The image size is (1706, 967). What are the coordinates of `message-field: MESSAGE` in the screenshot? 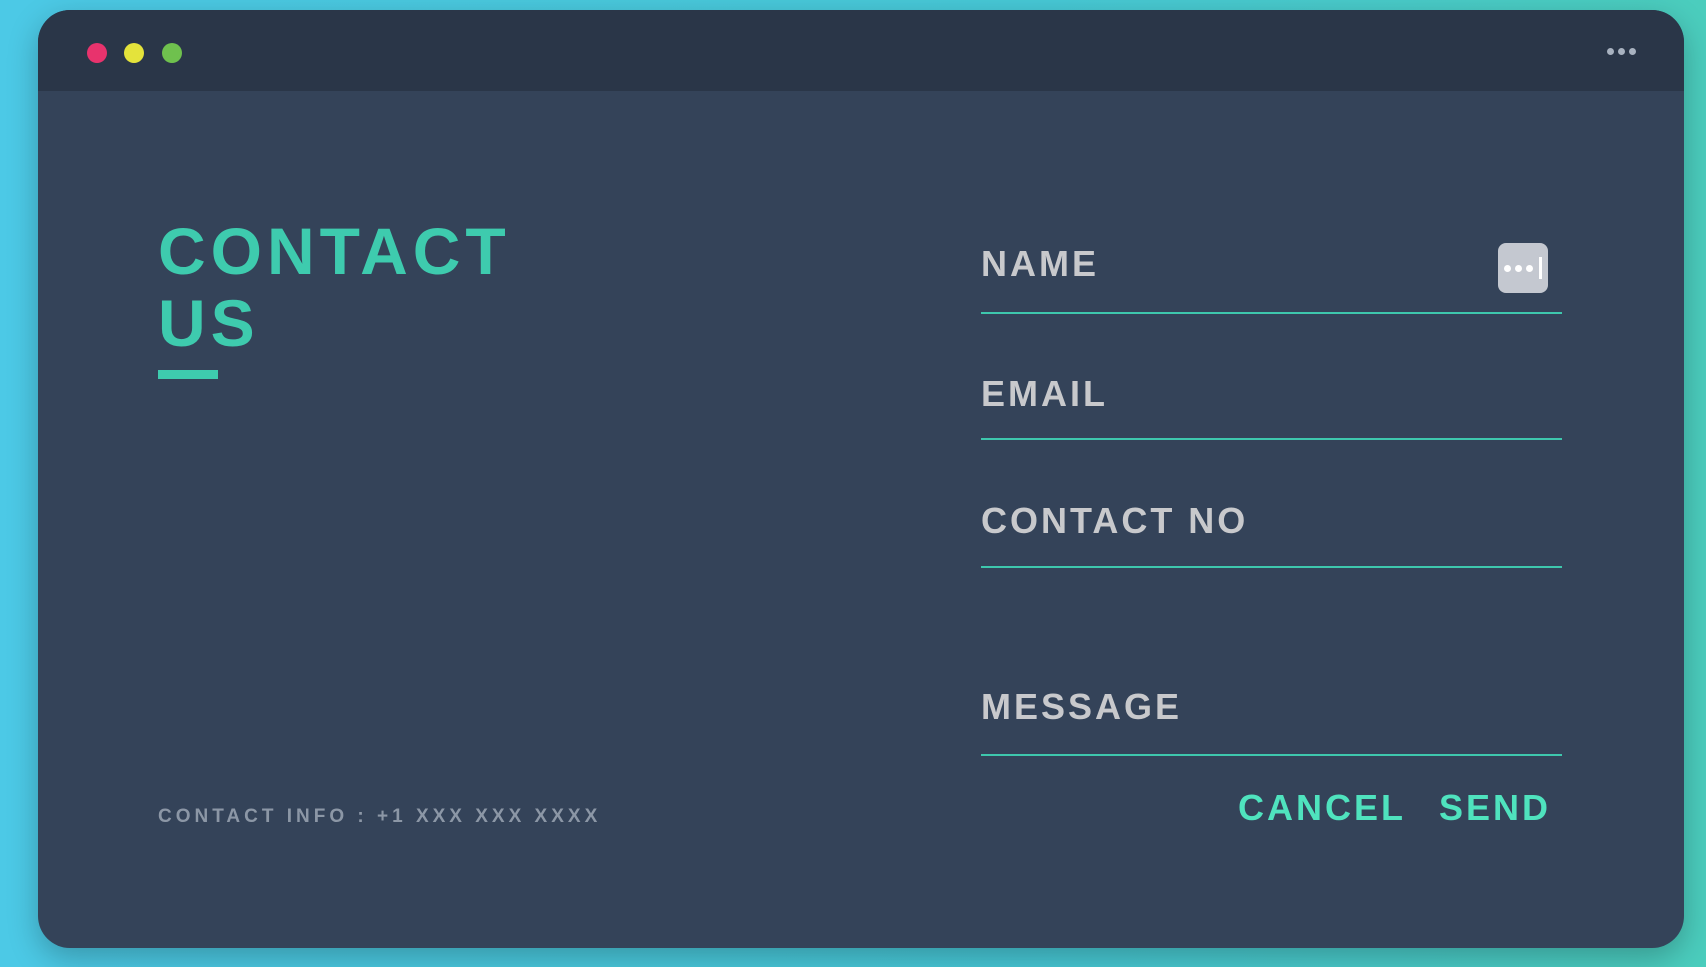 It's located at (1271, 708).